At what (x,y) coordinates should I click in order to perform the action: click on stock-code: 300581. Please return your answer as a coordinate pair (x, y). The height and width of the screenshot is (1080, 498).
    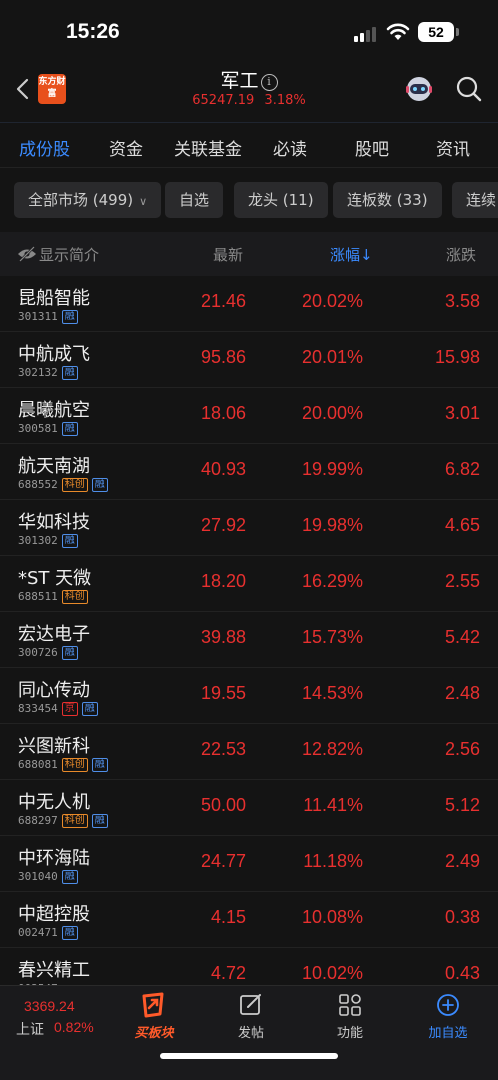
    Looking at the image, I should click on (38, 428).